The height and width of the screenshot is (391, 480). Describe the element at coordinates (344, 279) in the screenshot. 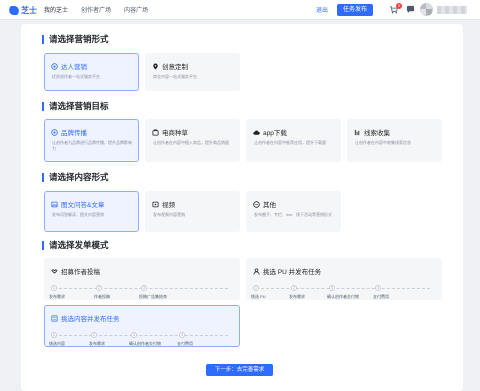

I see `card-select-pu: 挑选 PU 并发布任务 1 挑选 PU 2 发布需求 3 确认创作者交付物 4 支付费用` at that location.